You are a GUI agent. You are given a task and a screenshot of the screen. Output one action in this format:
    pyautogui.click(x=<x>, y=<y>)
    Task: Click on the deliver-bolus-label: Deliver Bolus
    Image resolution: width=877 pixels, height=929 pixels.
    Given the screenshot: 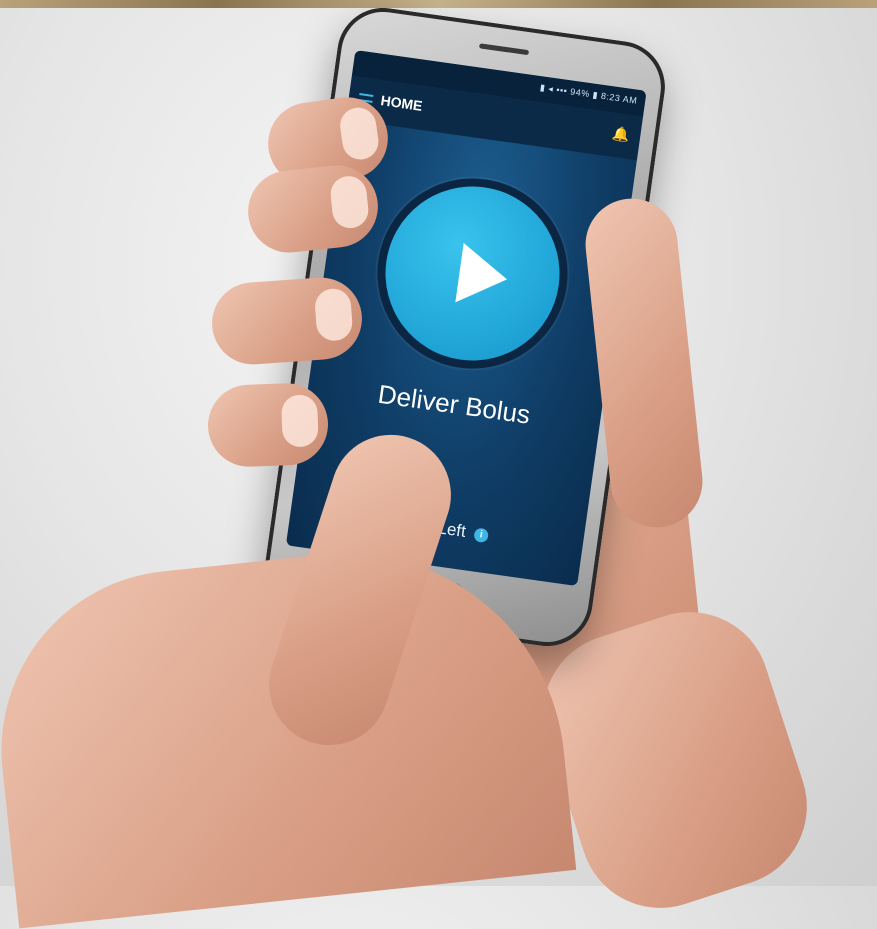 What is the action you would take?
    pyautogui.click(x=454, y=404)
    